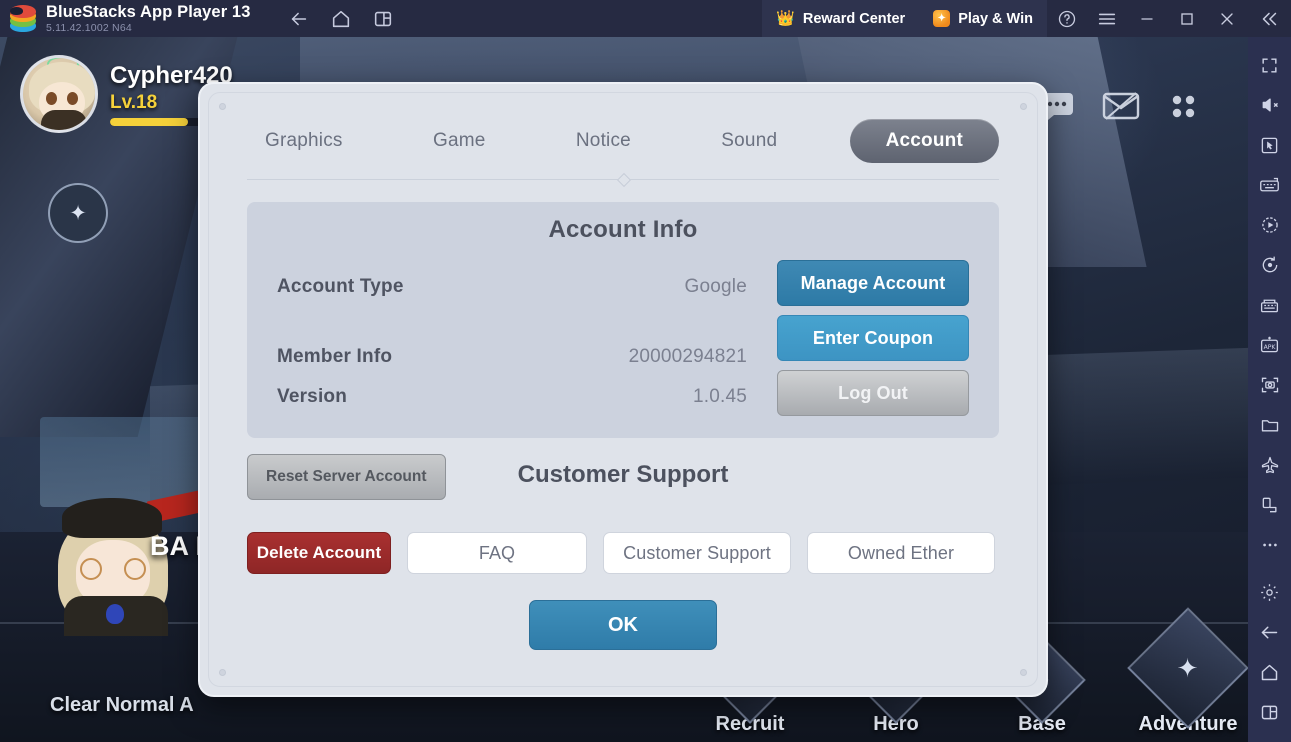  I want to click on player-avatar, so click(59, 94).